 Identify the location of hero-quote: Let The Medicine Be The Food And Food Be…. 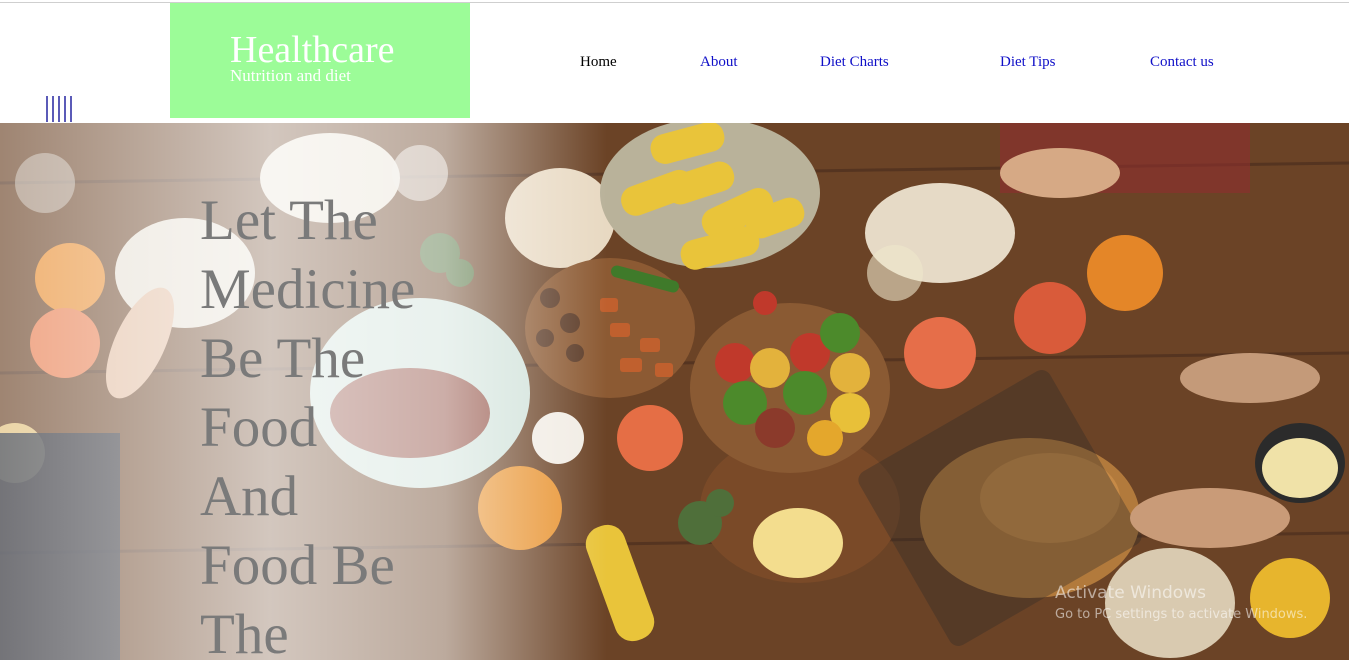
(340, 423).